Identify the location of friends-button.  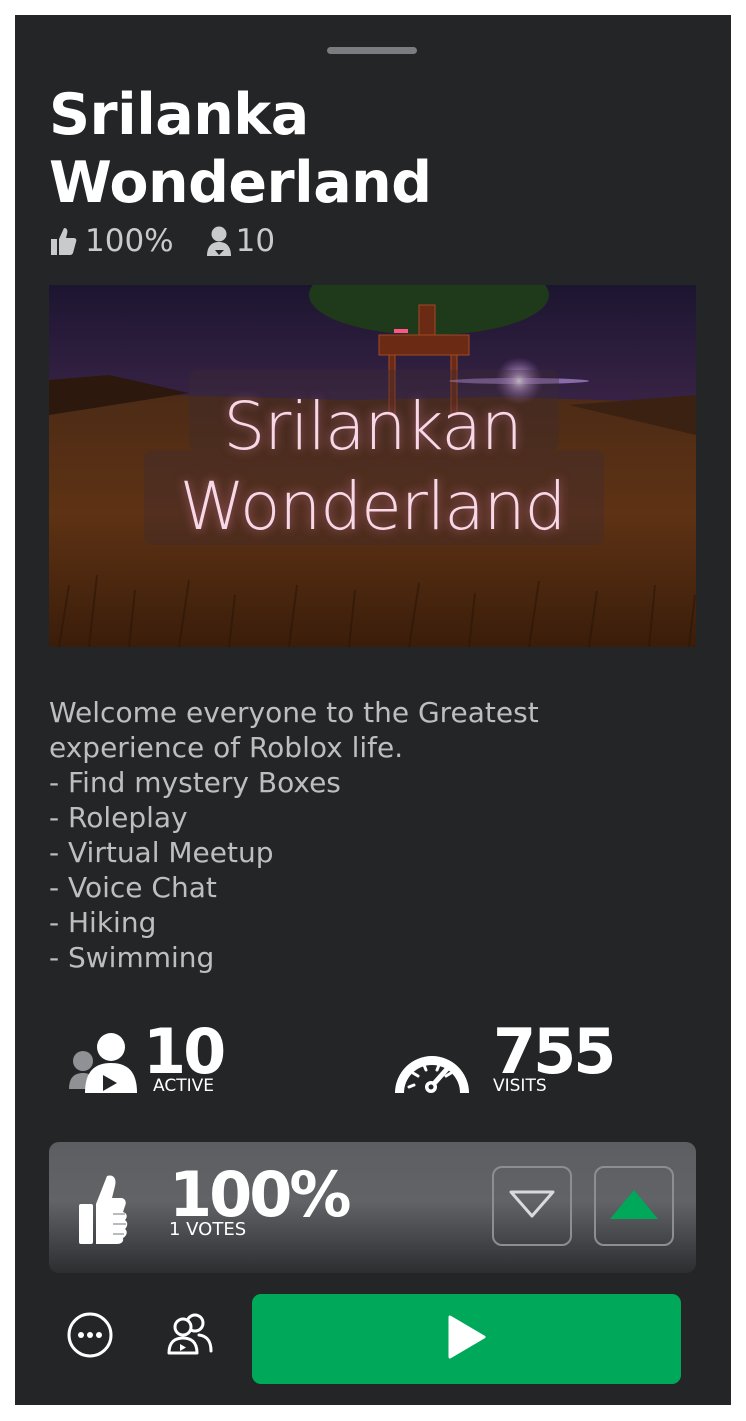
(190, 1336).